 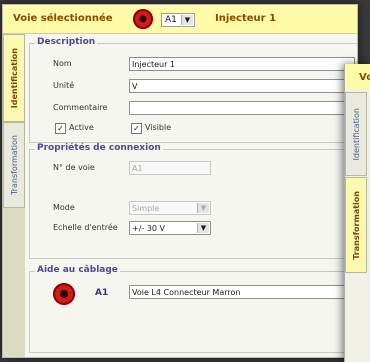 I want to click on channel-number-label: N° de voie, so click(x=74, y=167).